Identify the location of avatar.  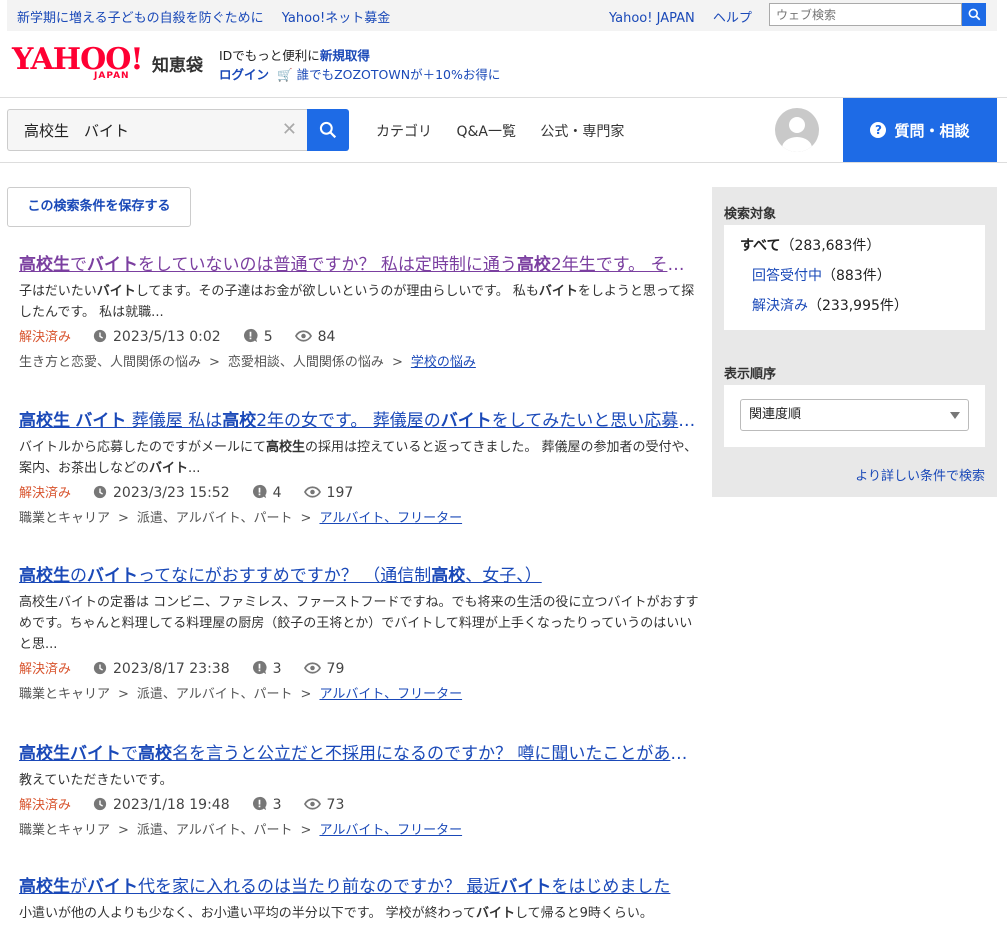
(797, 130).